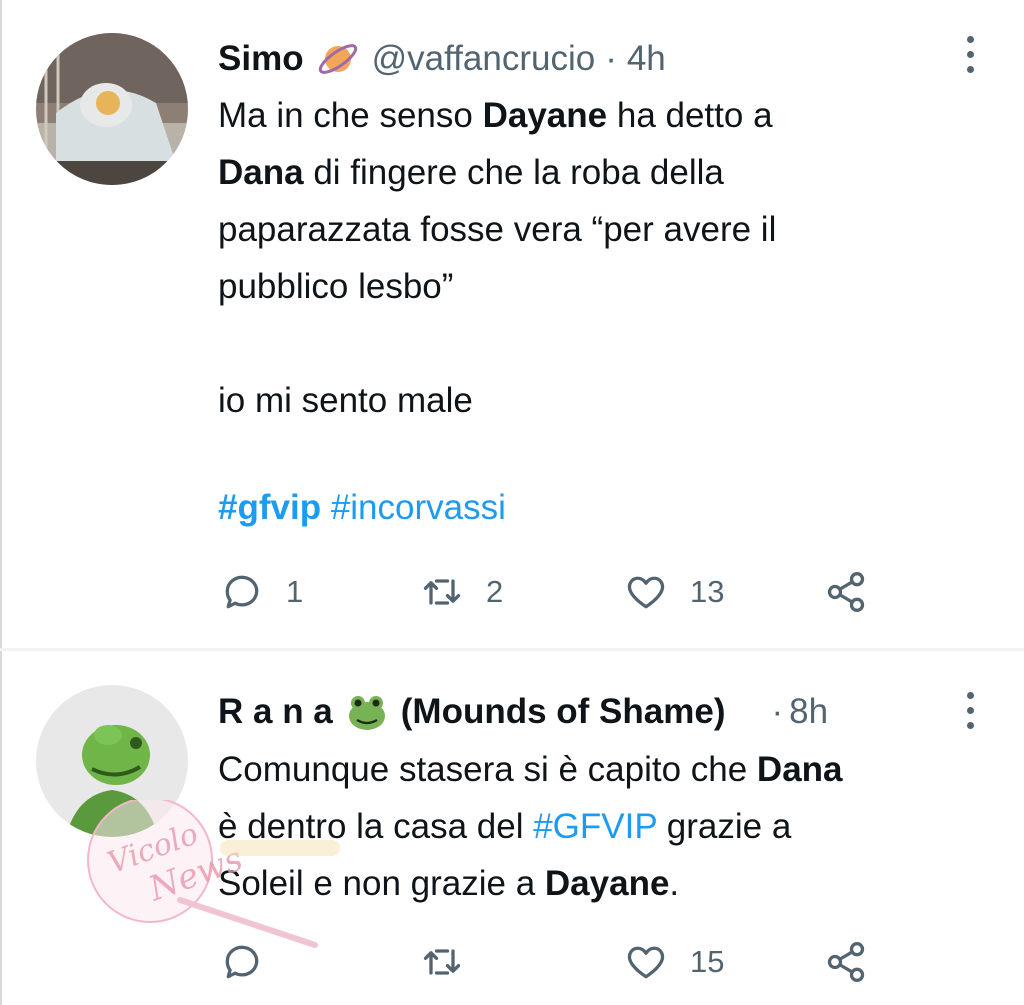  Describe the element at coordinates (418, 507) in the screenshot. I see `hashtag-link: #incorvassi` at that location.